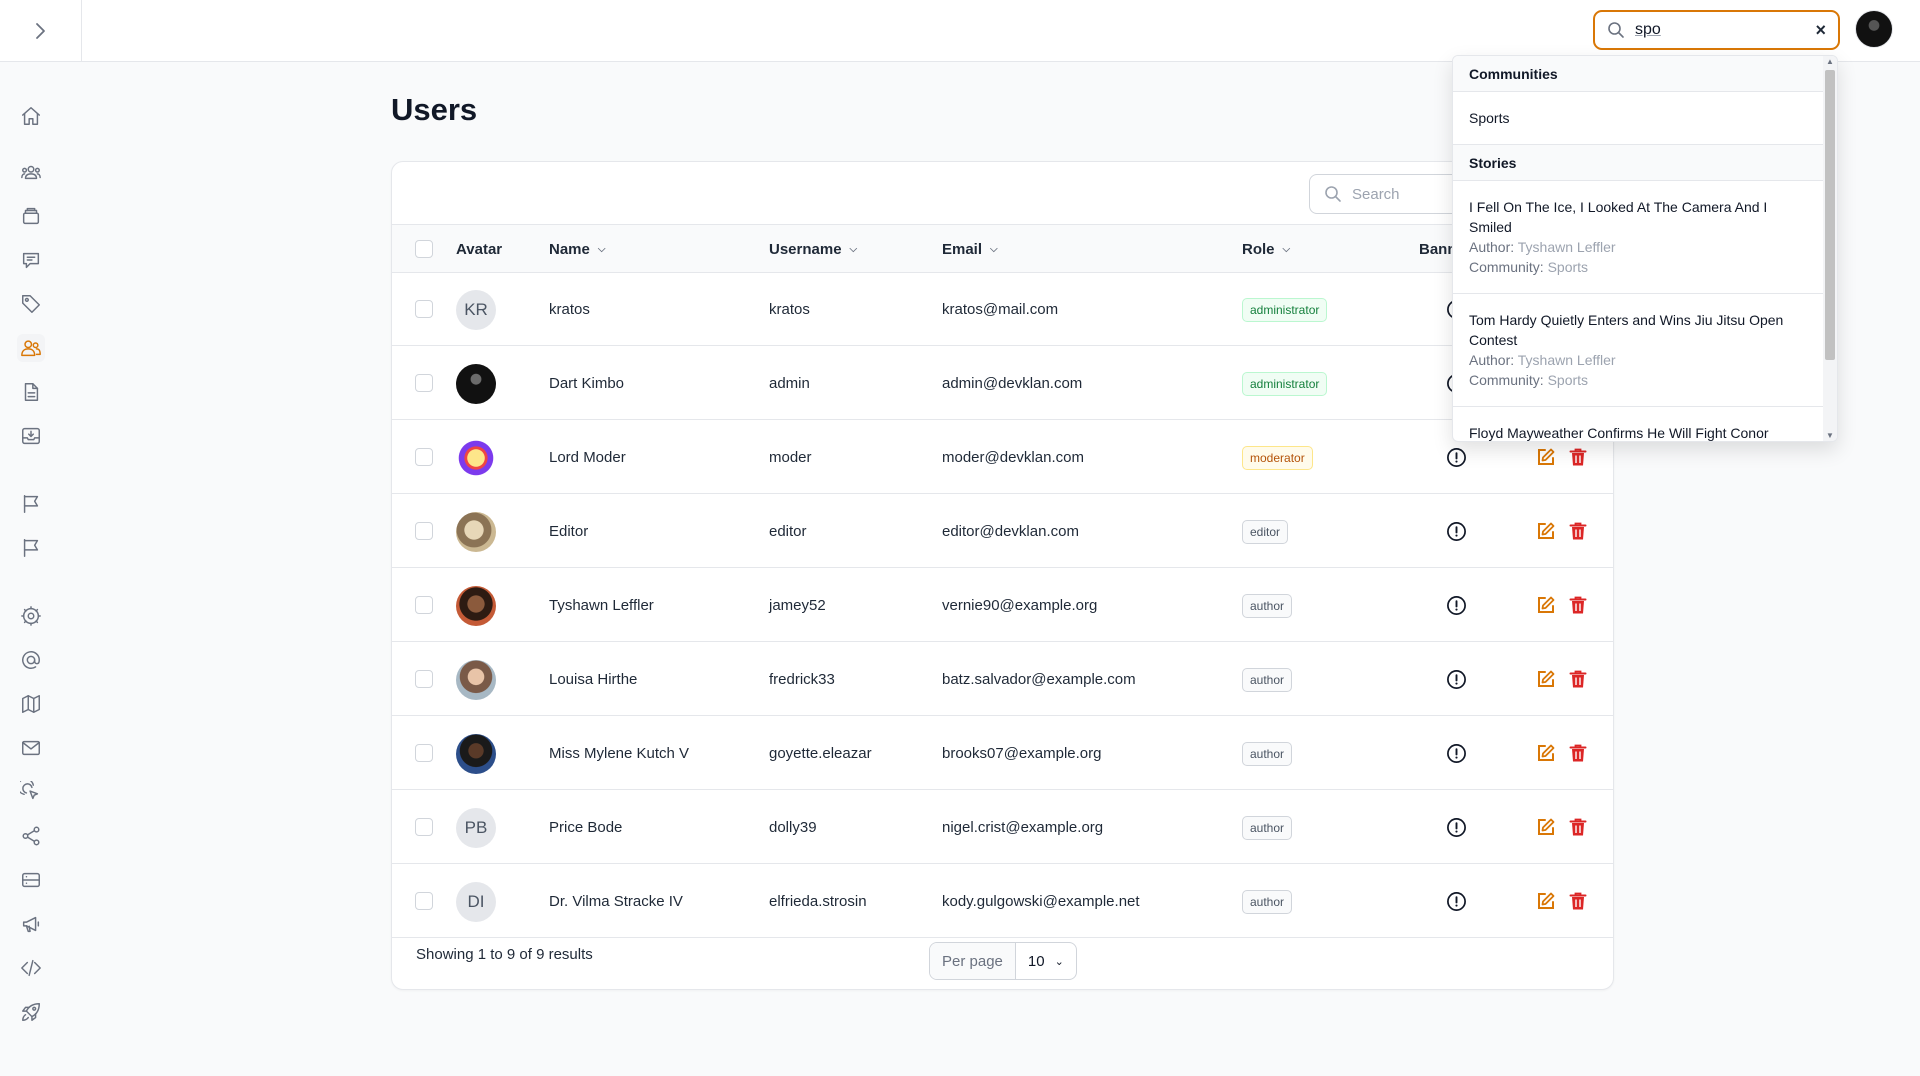  I want to click on document-icon, so click(31, 392).